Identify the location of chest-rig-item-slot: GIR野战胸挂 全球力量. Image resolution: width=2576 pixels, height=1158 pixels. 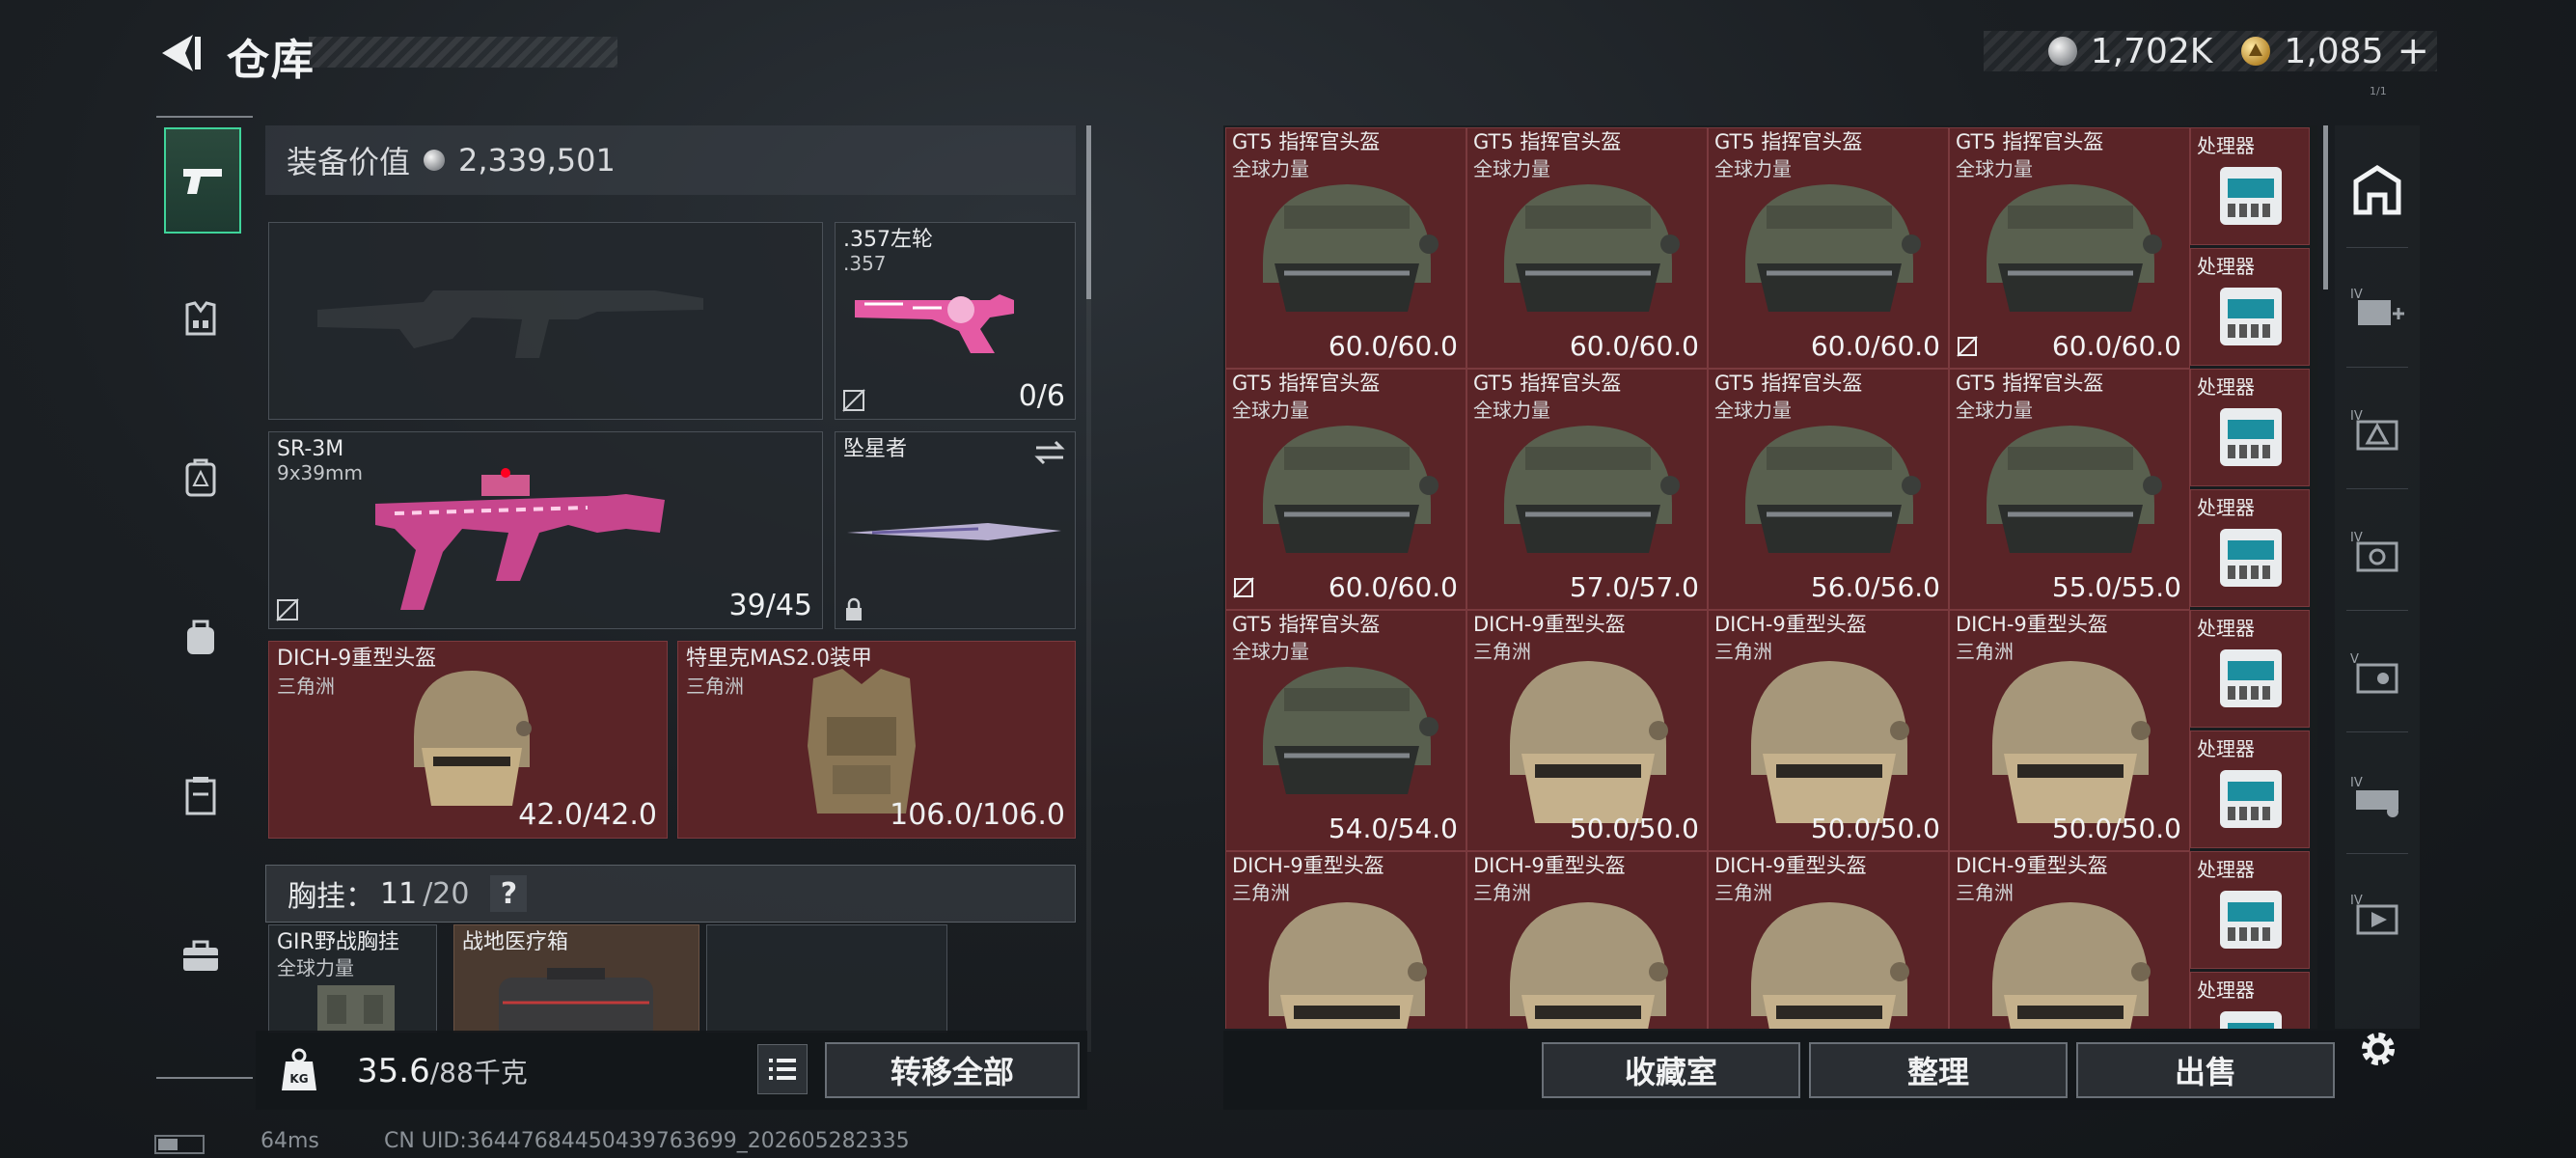
(353, 978).